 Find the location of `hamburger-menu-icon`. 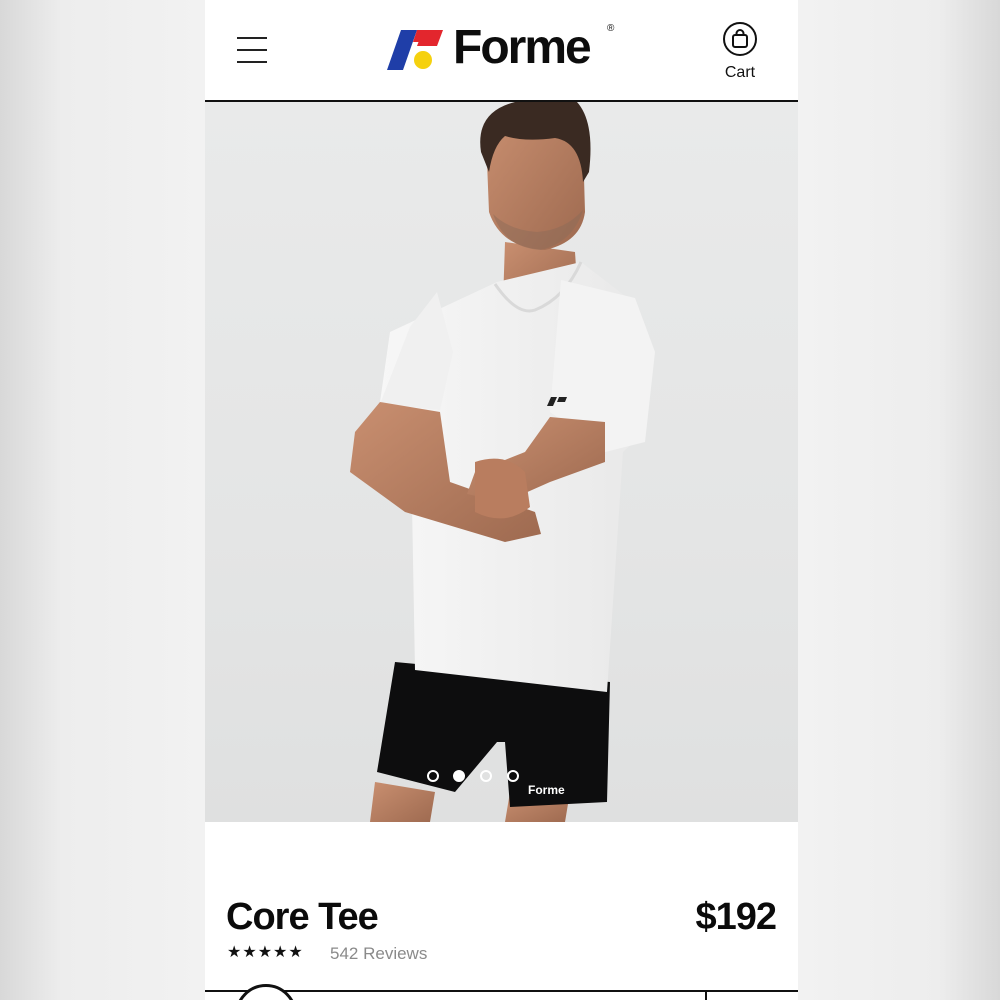

hamburger-menu-icon is located at coordinates (254, 50).